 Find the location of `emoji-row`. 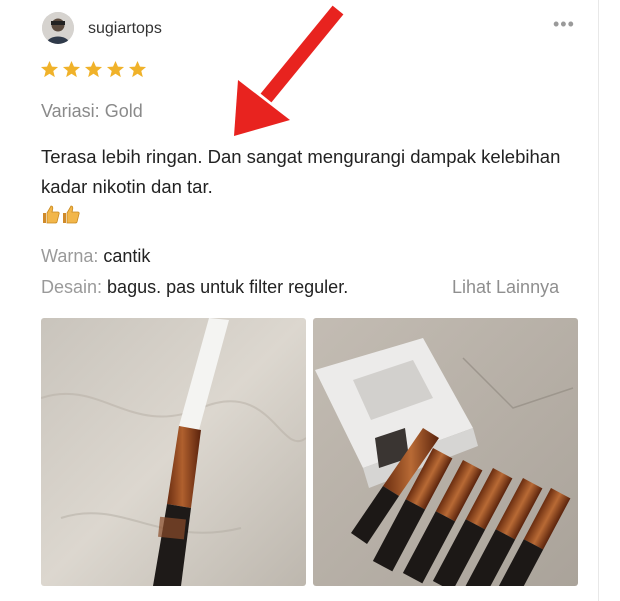

emoji-row is located at coordinates (60, 214).